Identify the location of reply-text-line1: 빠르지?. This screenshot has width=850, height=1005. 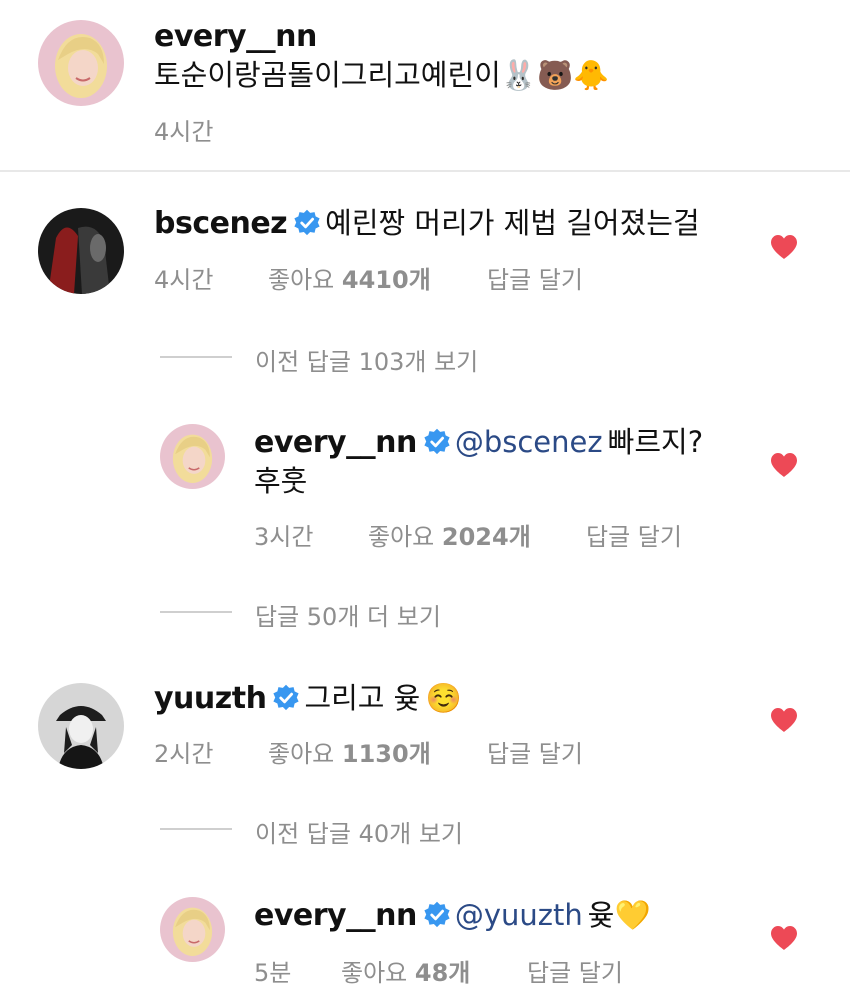
(655, 442).